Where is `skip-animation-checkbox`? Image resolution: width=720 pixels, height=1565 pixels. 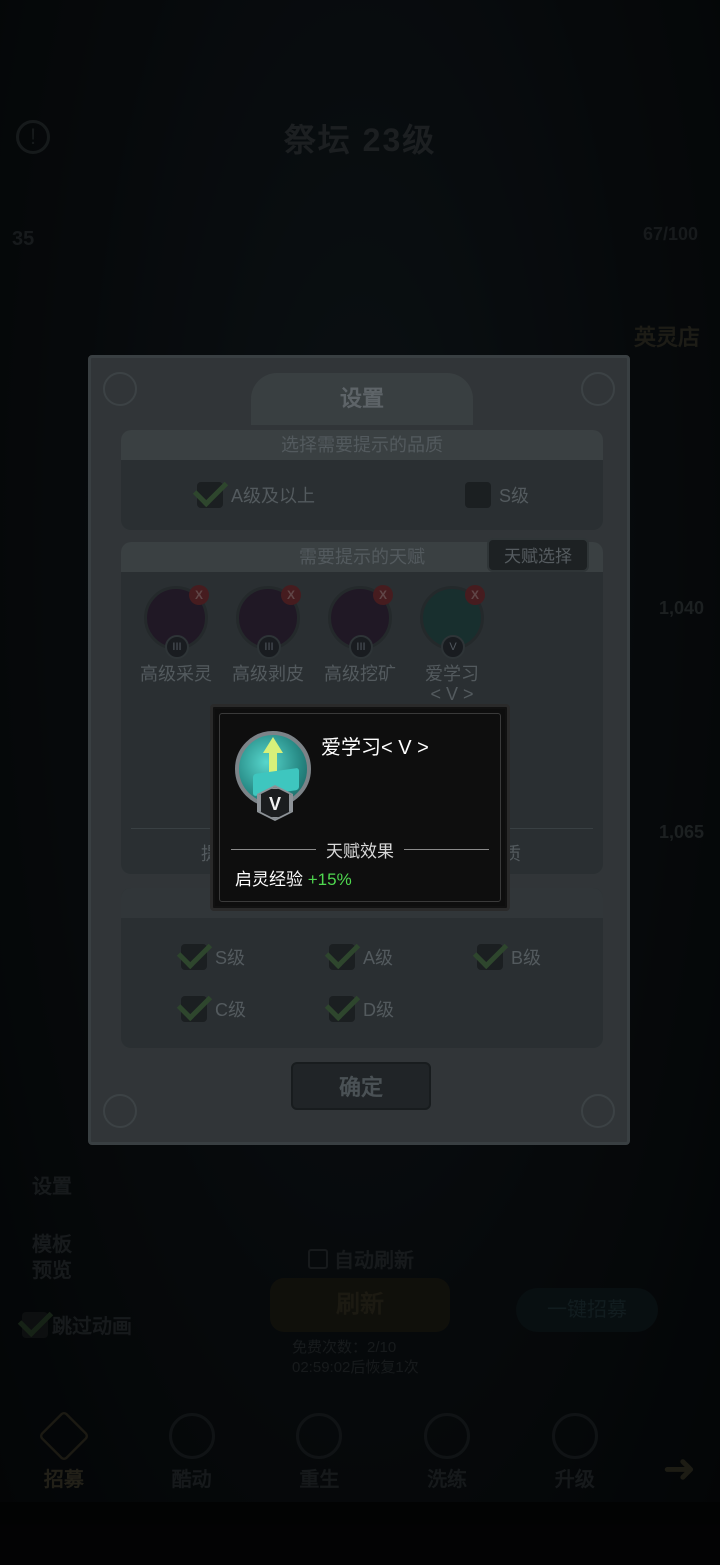
skip-animation-checkbox is located at coordinates (35, 1324).